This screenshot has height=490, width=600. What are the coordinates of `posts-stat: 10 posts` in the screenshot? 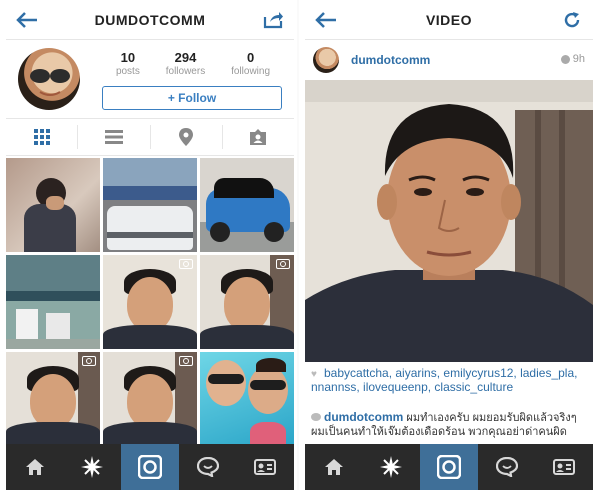 It's located at (128, 63).